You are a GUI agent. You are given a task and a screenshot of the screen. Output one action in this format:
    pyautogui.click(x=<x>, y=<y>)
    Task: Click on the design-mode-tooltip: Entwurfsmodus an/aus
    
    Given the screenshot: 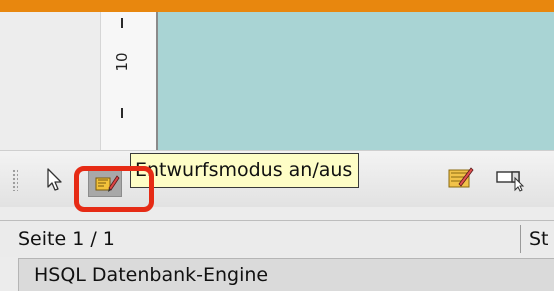 What is the action you would take?
    pyautogui.click(x=245, y=170)
    